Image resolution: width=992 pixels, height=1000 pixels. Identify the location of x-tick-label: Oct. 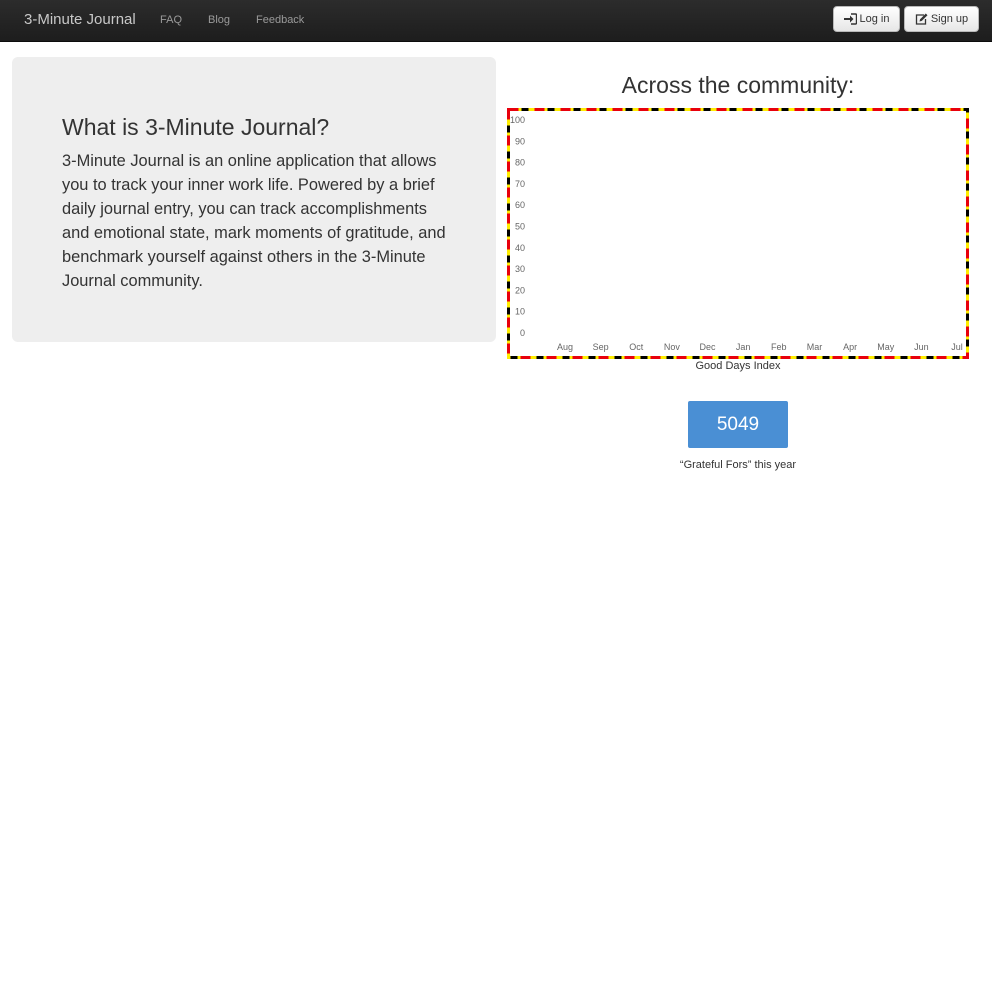
(636, 347).